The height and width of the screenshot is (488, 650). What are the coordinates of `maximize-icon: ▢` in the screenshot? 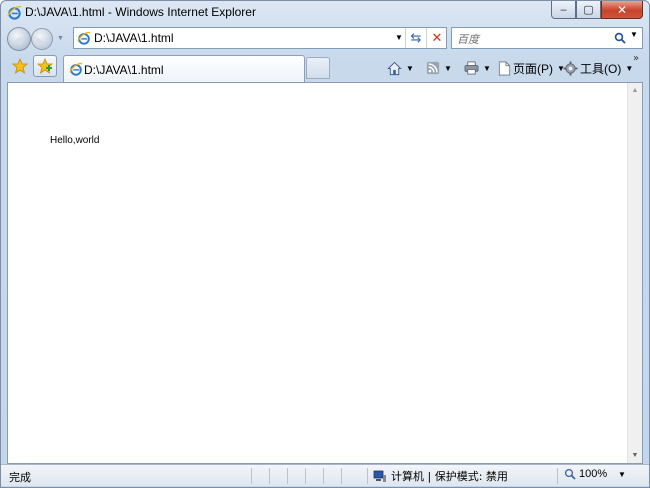 It's located at (588, 9).